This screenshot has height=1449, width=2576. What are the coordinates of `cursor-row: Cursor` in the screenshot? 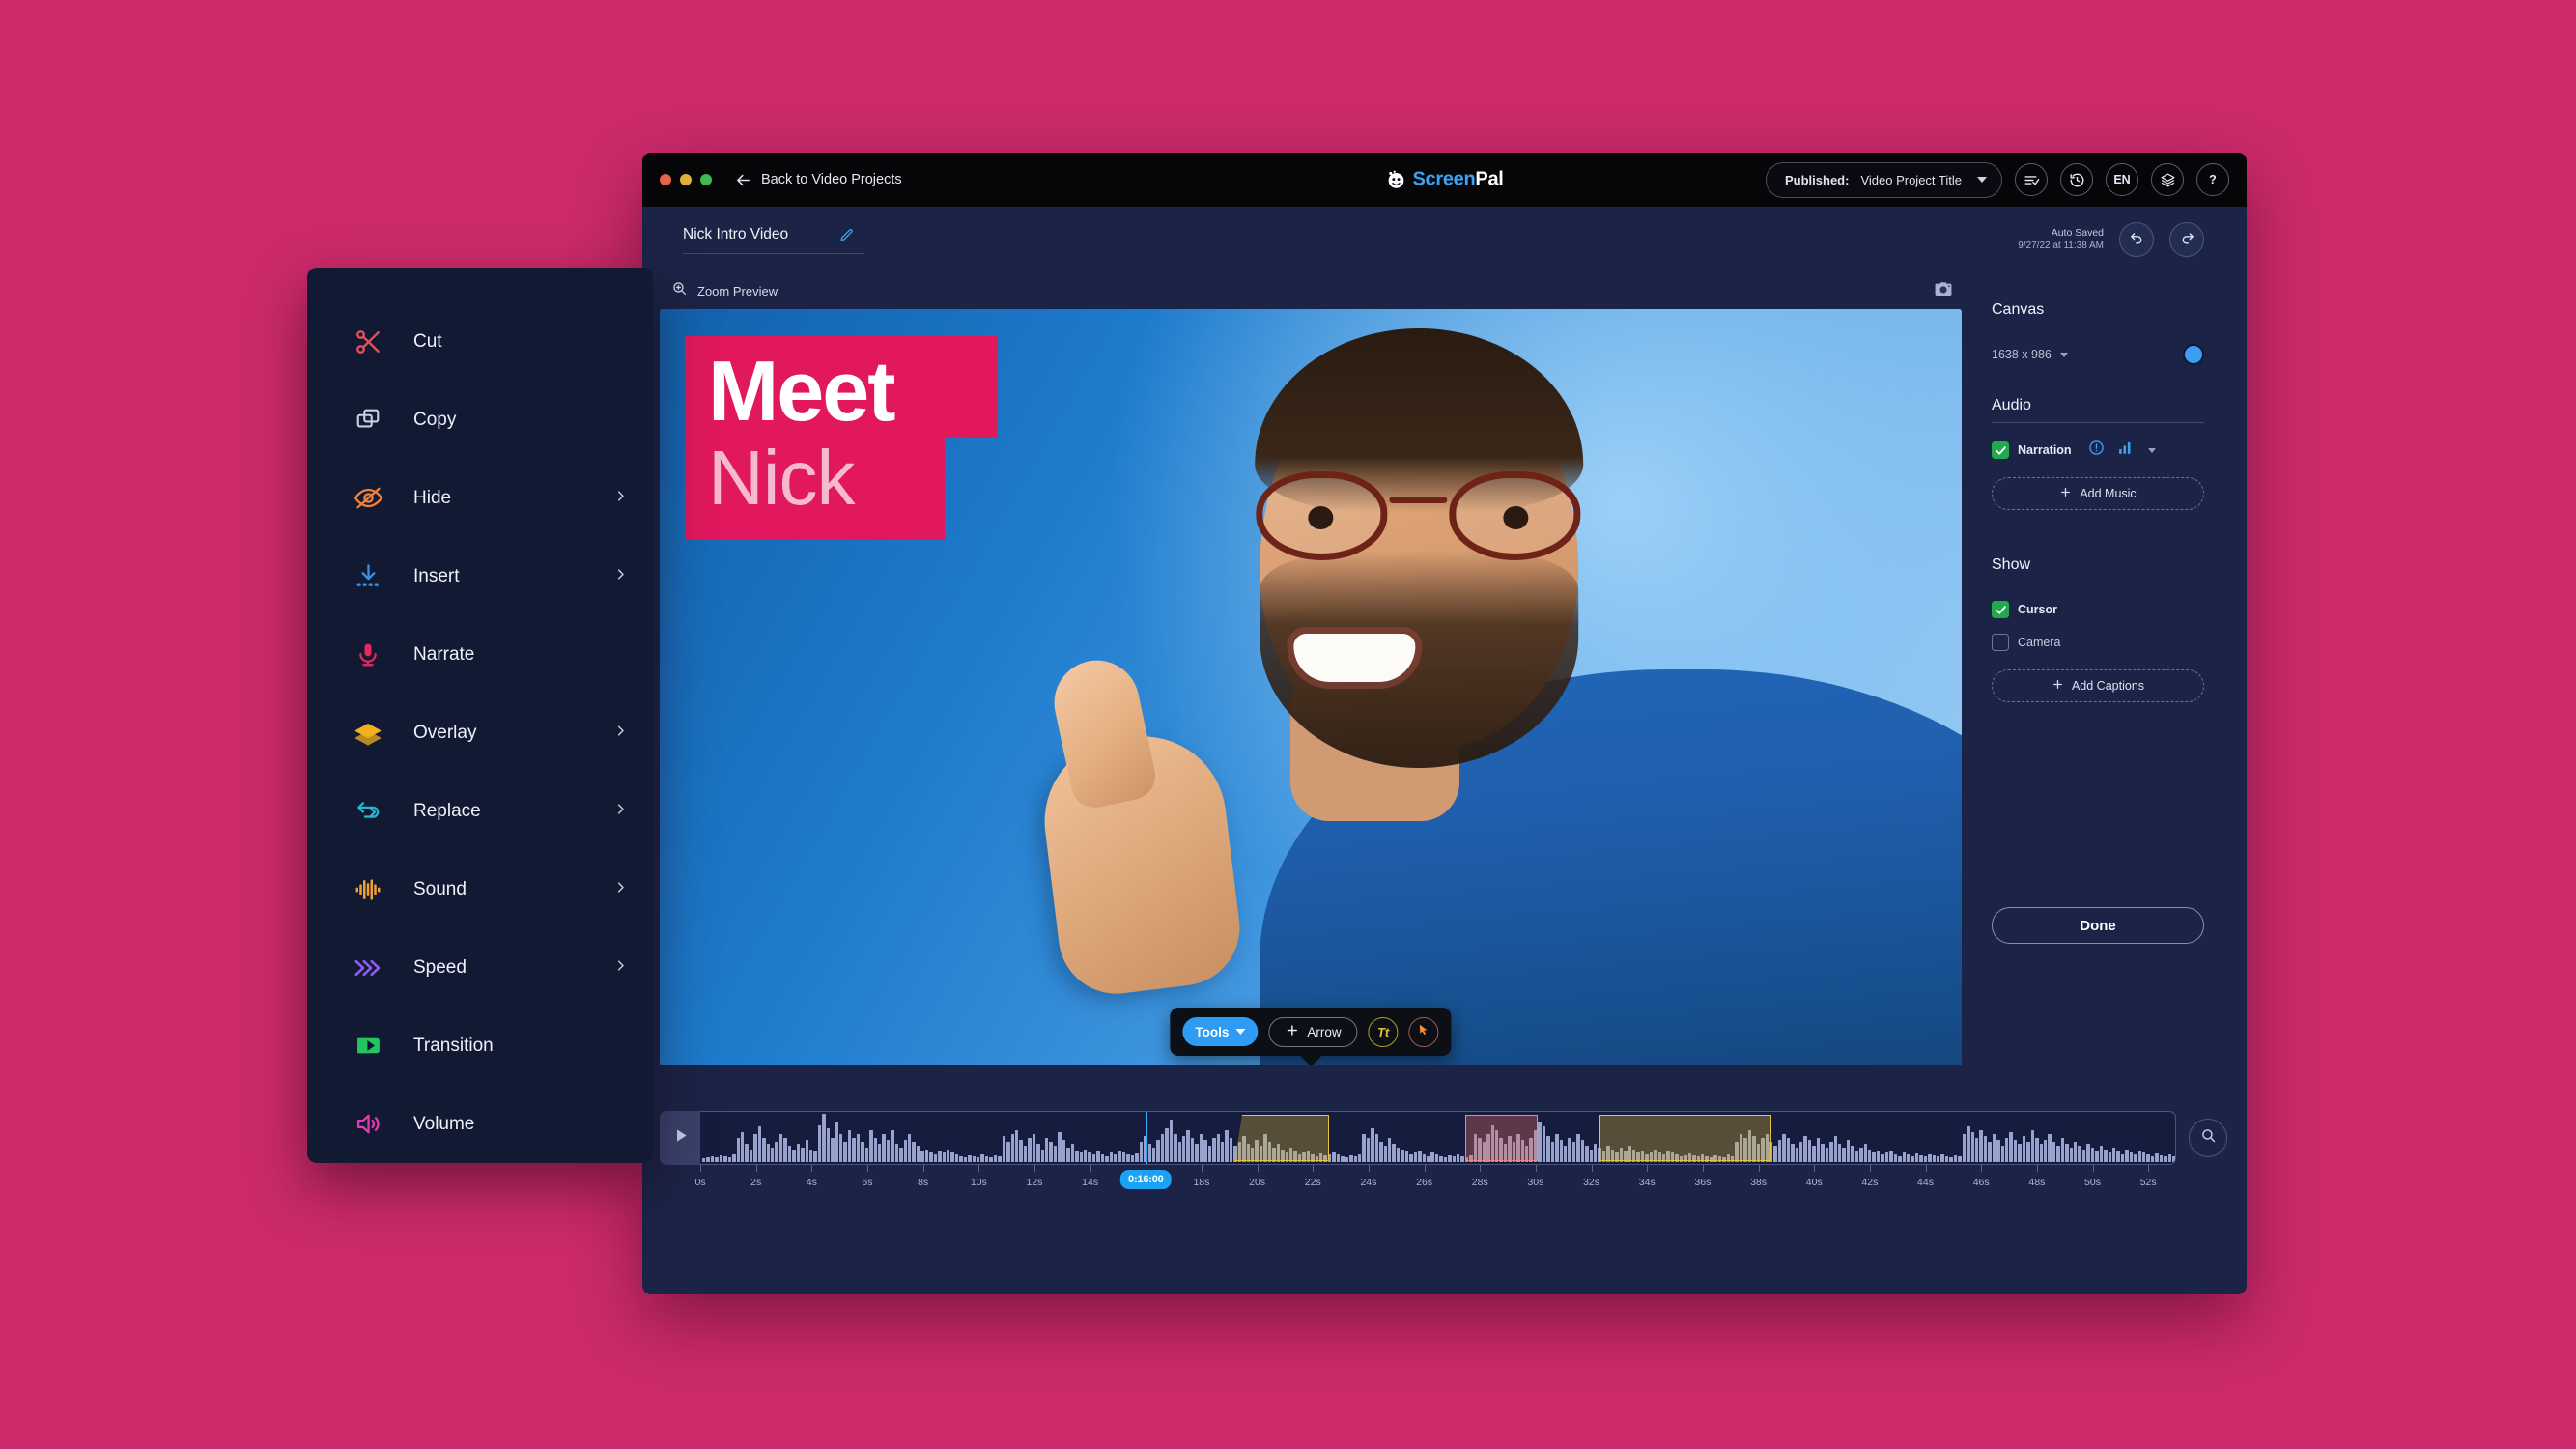 It's located at (2098, 609).